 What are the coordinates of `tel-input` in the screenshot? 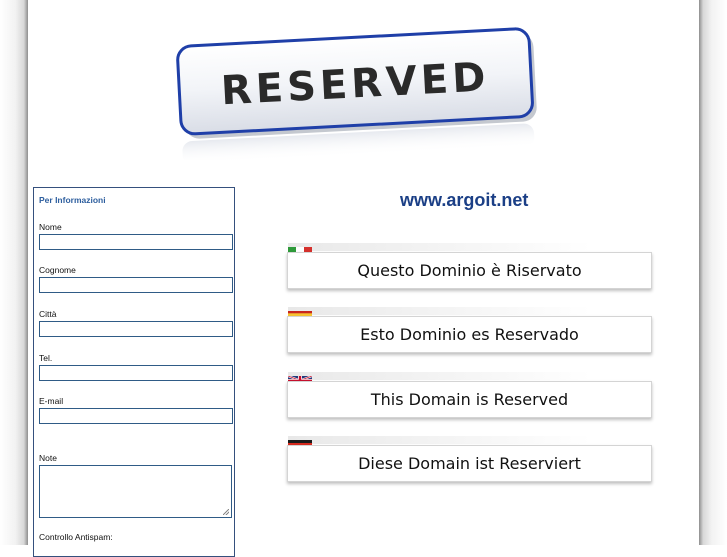 It's located at (136, 373).